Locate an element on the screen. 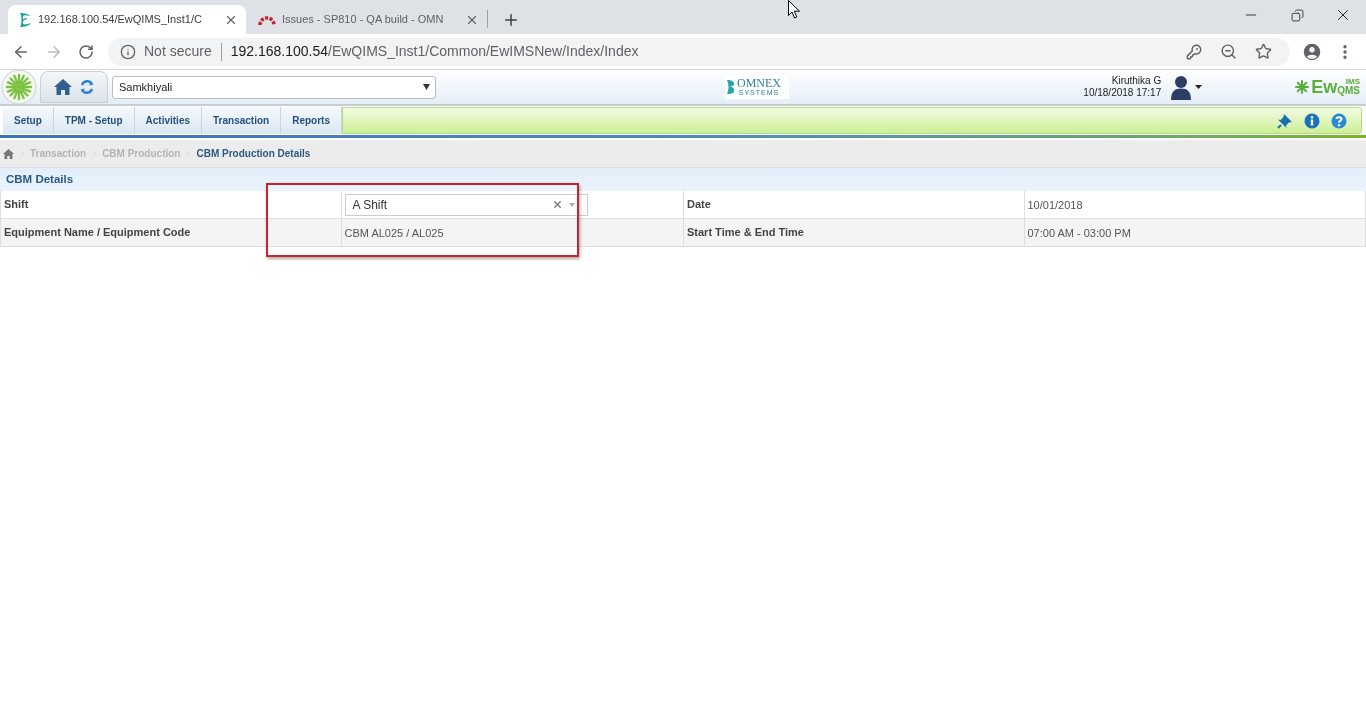 This screenshot has width=1366, height=724. product-logo-subscript: QMS is located at coordinates (1348, 91).